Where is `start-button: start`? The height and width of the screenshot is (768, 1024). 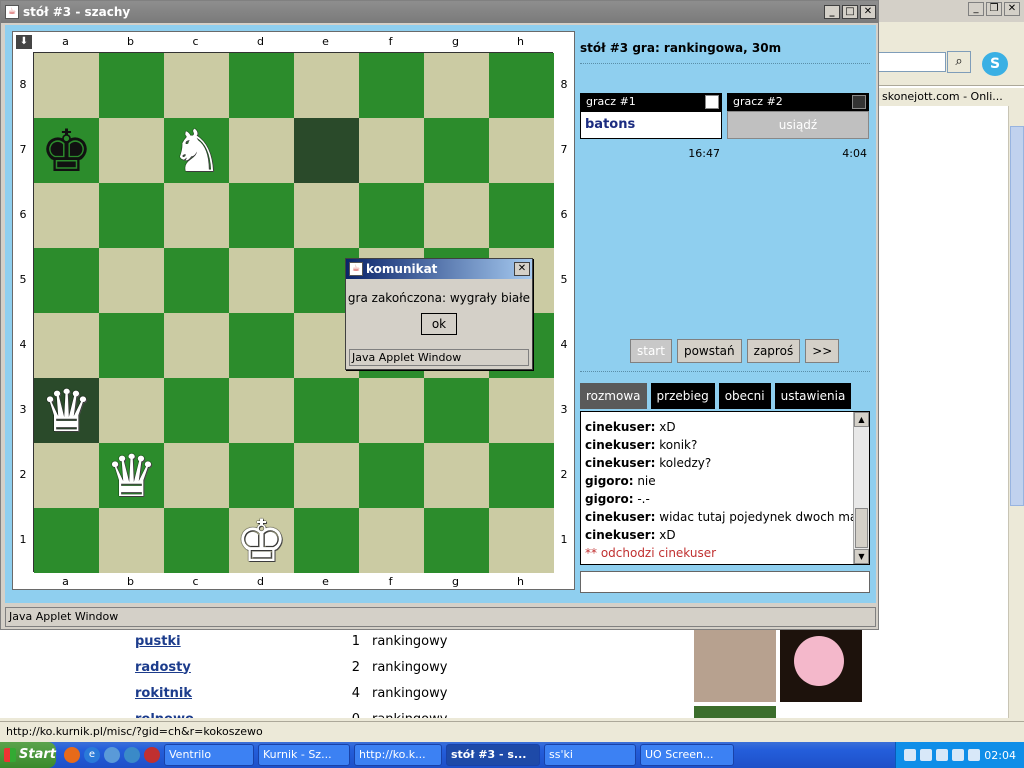
start-button: start is located at coordinates (651, 351).